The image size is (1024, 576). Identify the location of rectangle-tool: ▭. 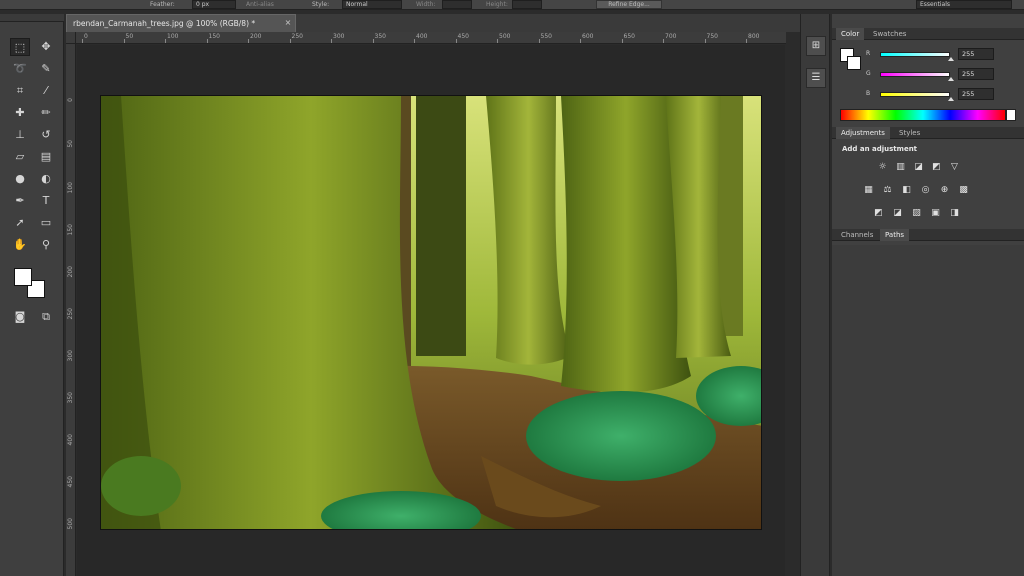
(46, 223).